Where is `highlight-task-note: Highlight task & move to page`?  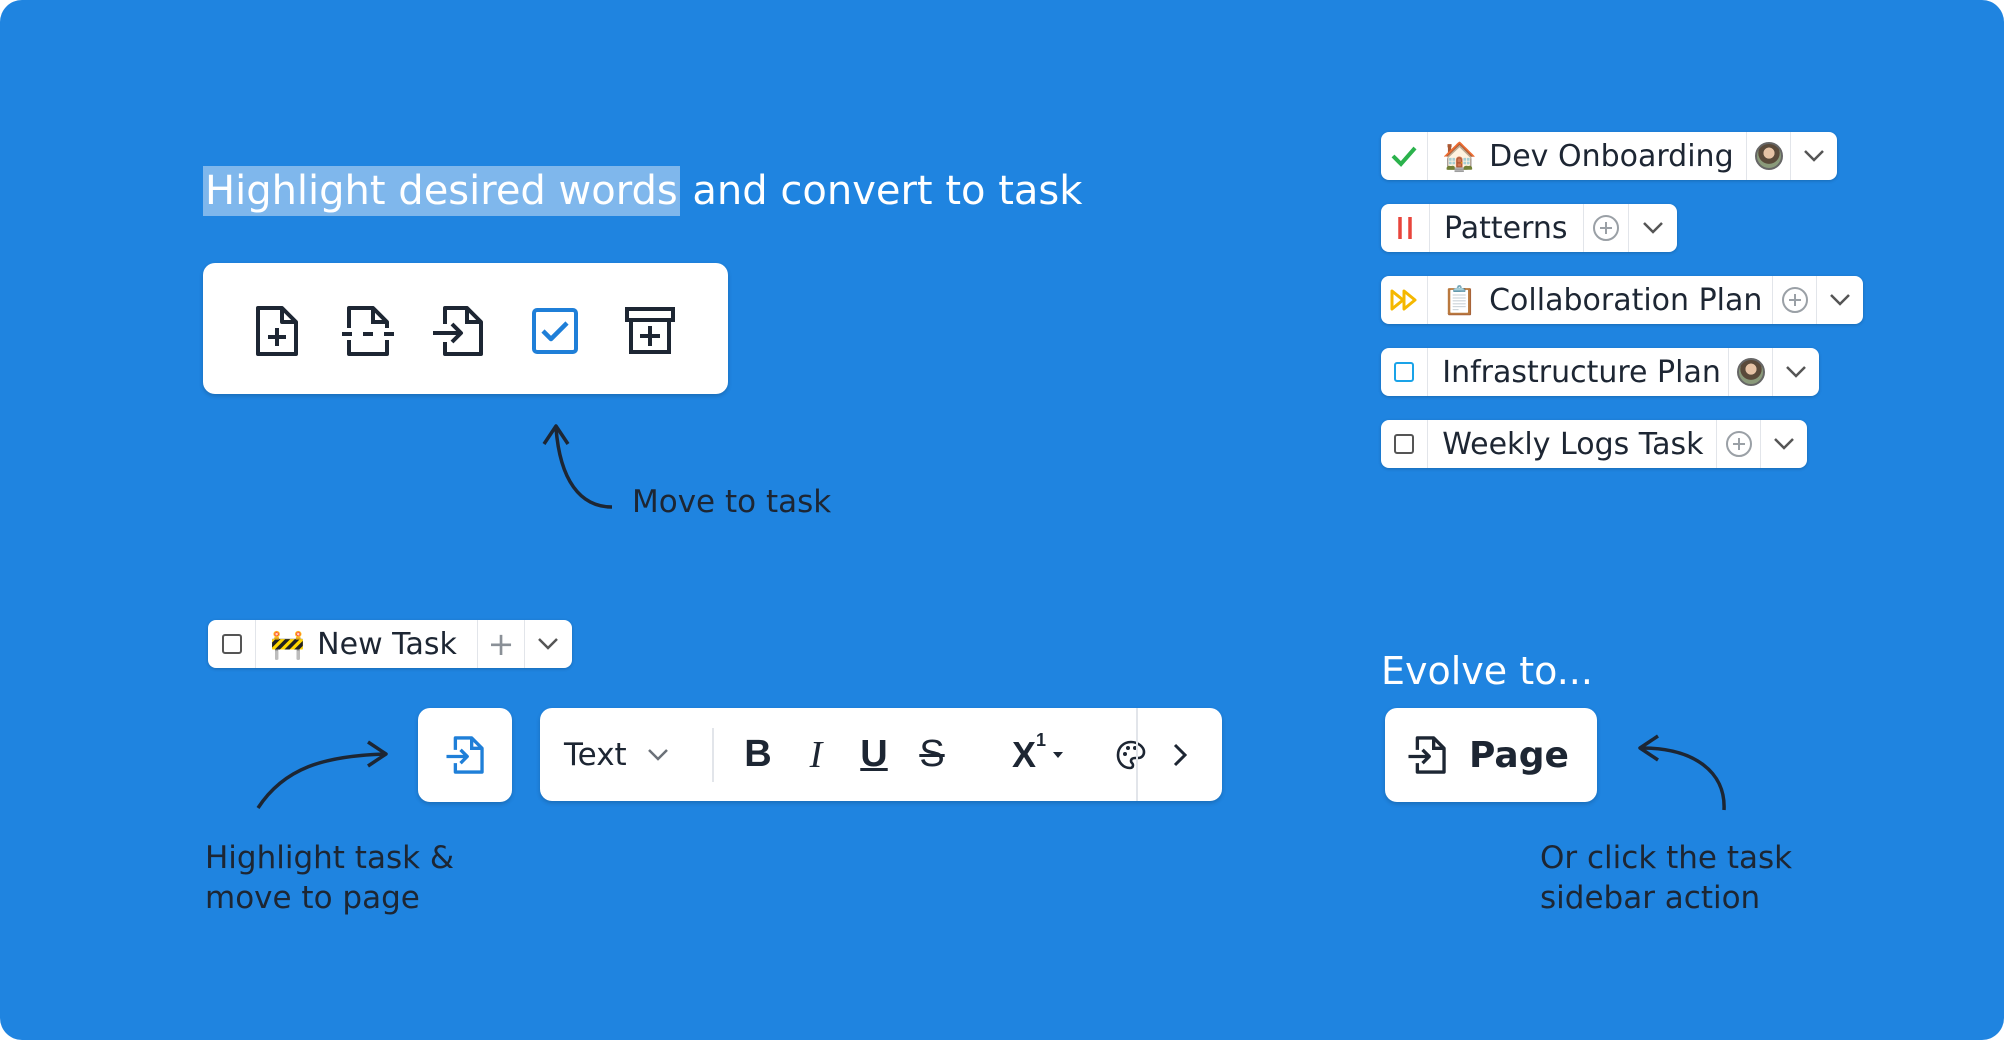
highlight-task-note: Highlight task & move to page is located at coordinates (329, 878).